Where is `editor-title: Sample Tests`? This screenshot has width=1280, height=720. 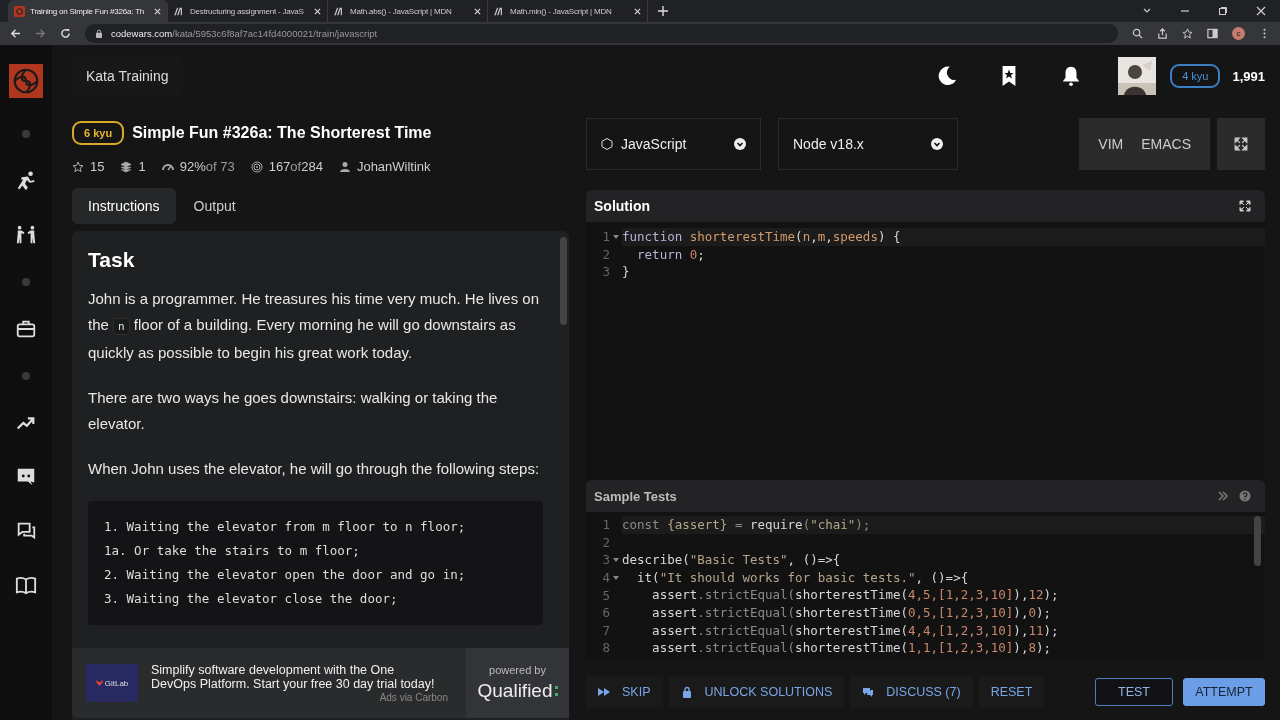
editor-title: Sample Tests is located at coordinates (635, 496).